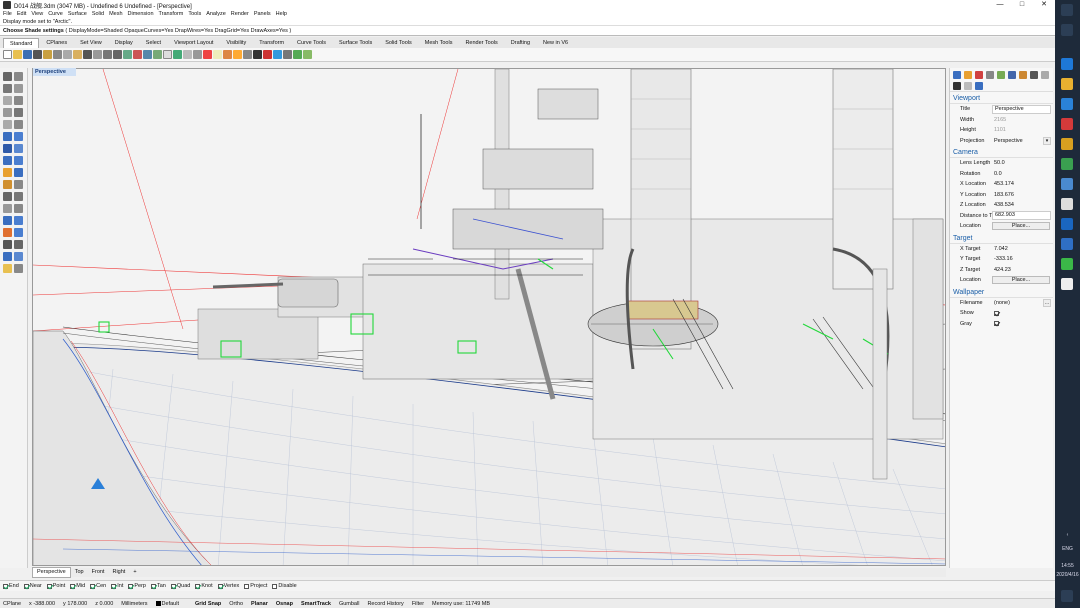  I want to click on split-icon, so click(18, 208).